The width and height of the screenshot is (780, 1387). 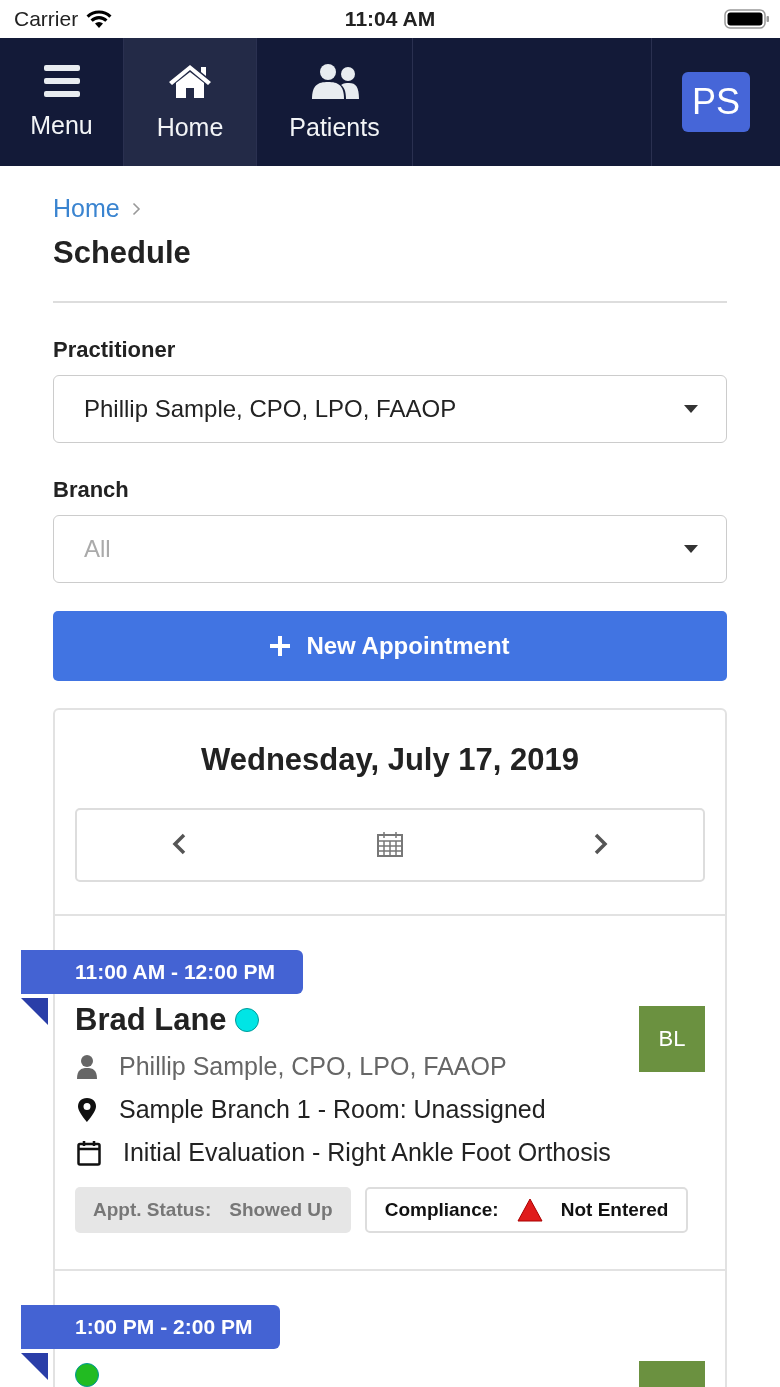 What do you see at coordinates (281, 1210) in the screenshot?
I see `status-value: Showed Up` at bounding box center [281, 1210].